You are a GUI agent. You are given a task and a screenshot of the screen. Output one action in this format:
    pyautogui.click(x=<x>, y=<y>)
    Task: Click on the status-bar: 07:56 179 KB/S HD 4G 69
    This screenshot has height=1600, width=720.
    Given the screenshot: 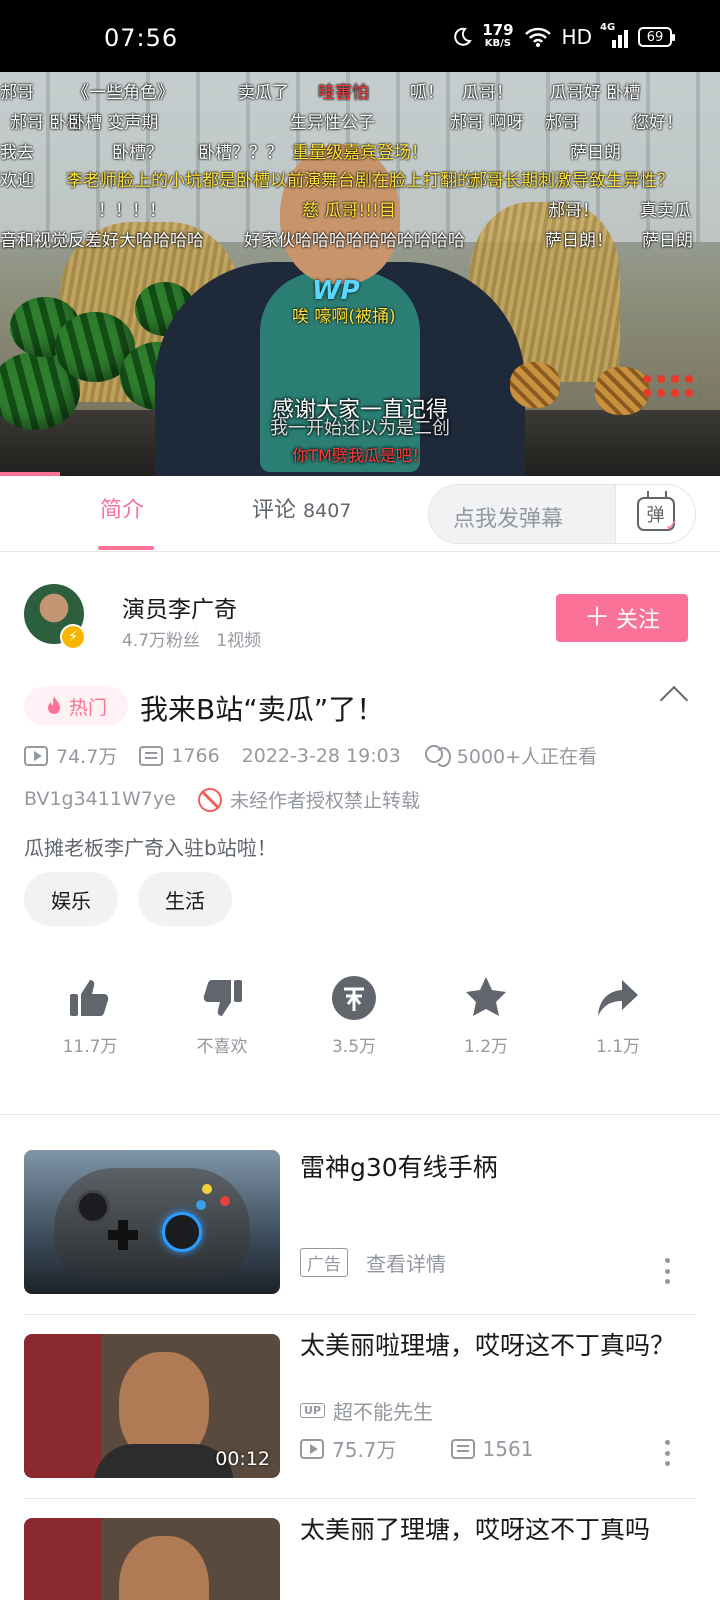 What is the action you would take?
    pyautogui.click(x=360, y=36)
    